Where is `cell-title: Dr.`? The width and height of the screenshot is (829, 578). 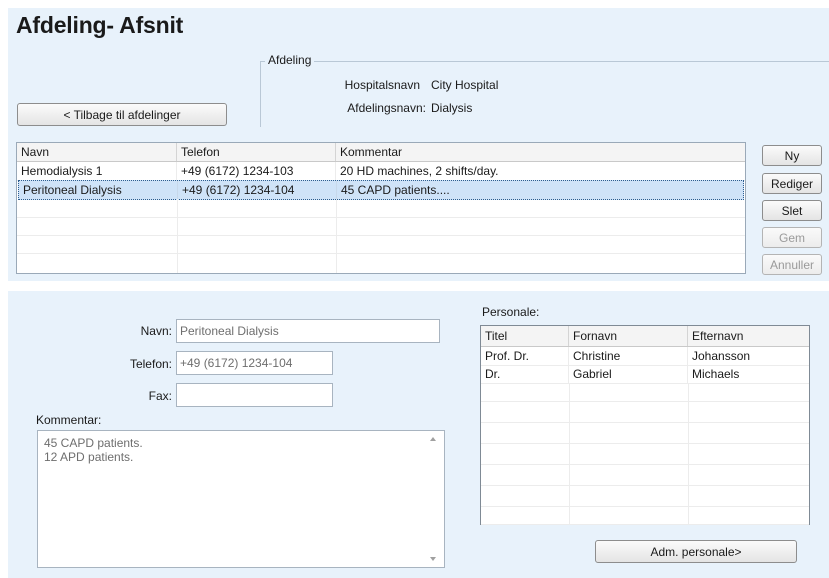 cell-title: Dr. is located at coordinates (525, 374).